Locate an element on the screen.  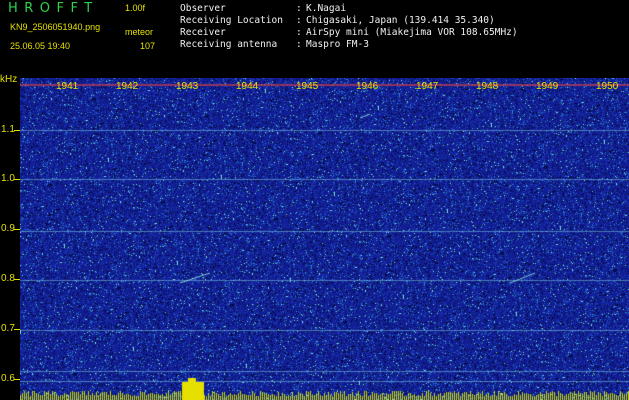
time-mark-label: 1947 is located at coordinates (427, 86).